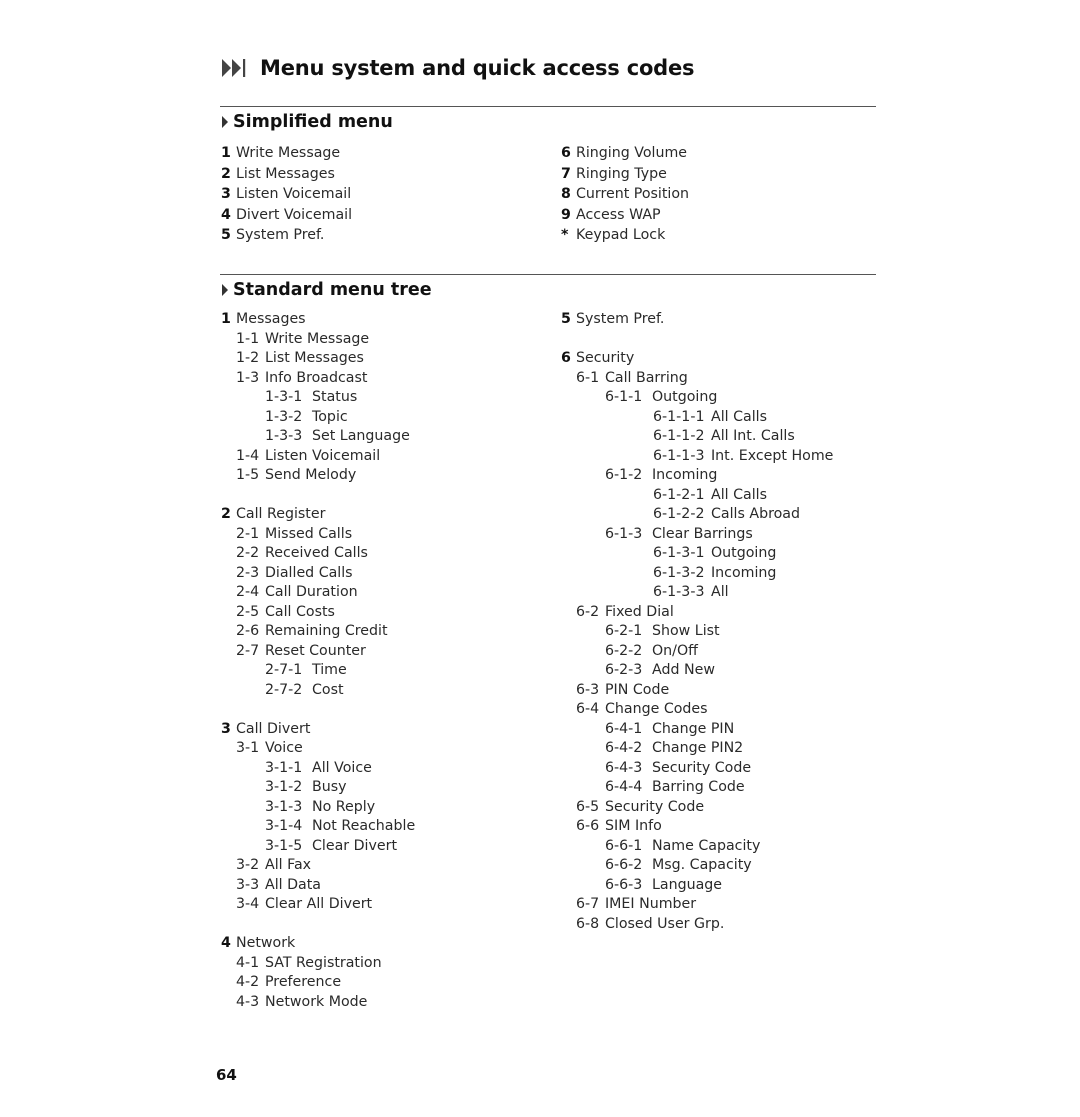  Describe the element at coordinates (744, 553) in the screenshot. I see `menu-label: Outgoing` at that location.